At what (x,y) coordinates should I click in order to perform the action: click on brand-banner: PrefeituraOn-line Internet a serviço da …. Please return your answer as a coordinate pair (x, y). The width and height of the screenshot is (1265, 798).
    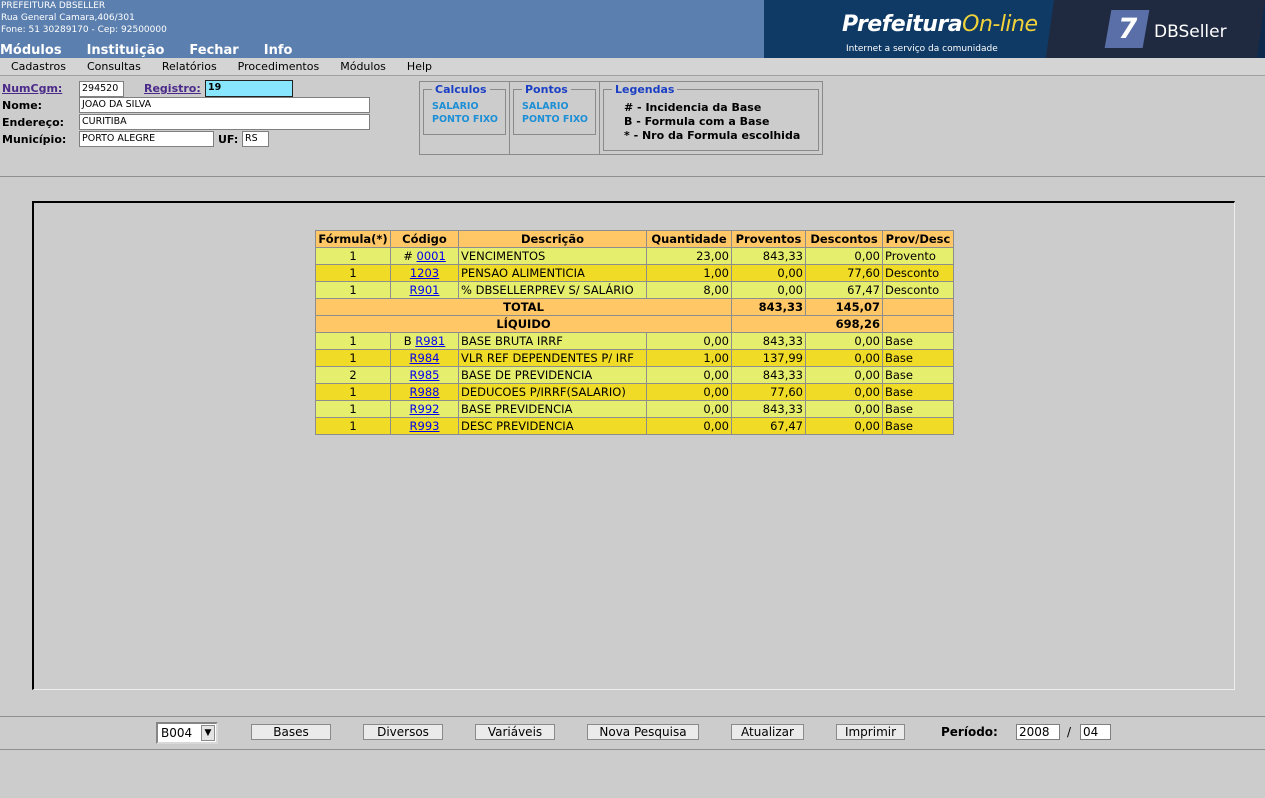
    Looking at the image, I should click on (1014, 29).